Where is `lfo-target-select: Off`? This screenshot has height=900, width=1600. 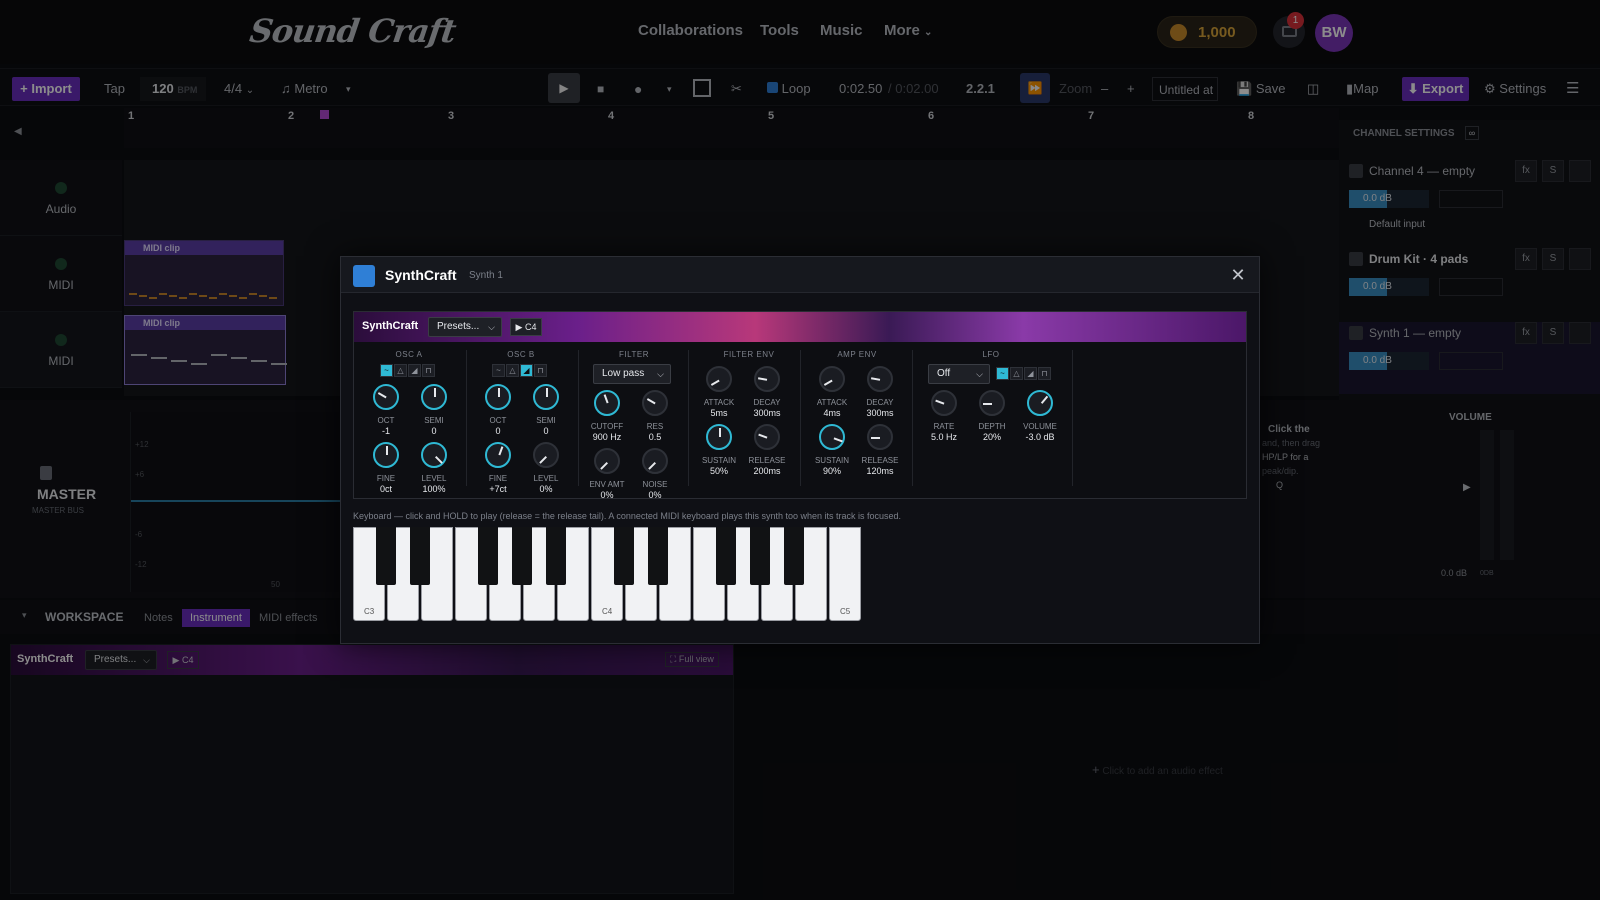
lfo-target-select: Off is located at coordinates (959, 374).